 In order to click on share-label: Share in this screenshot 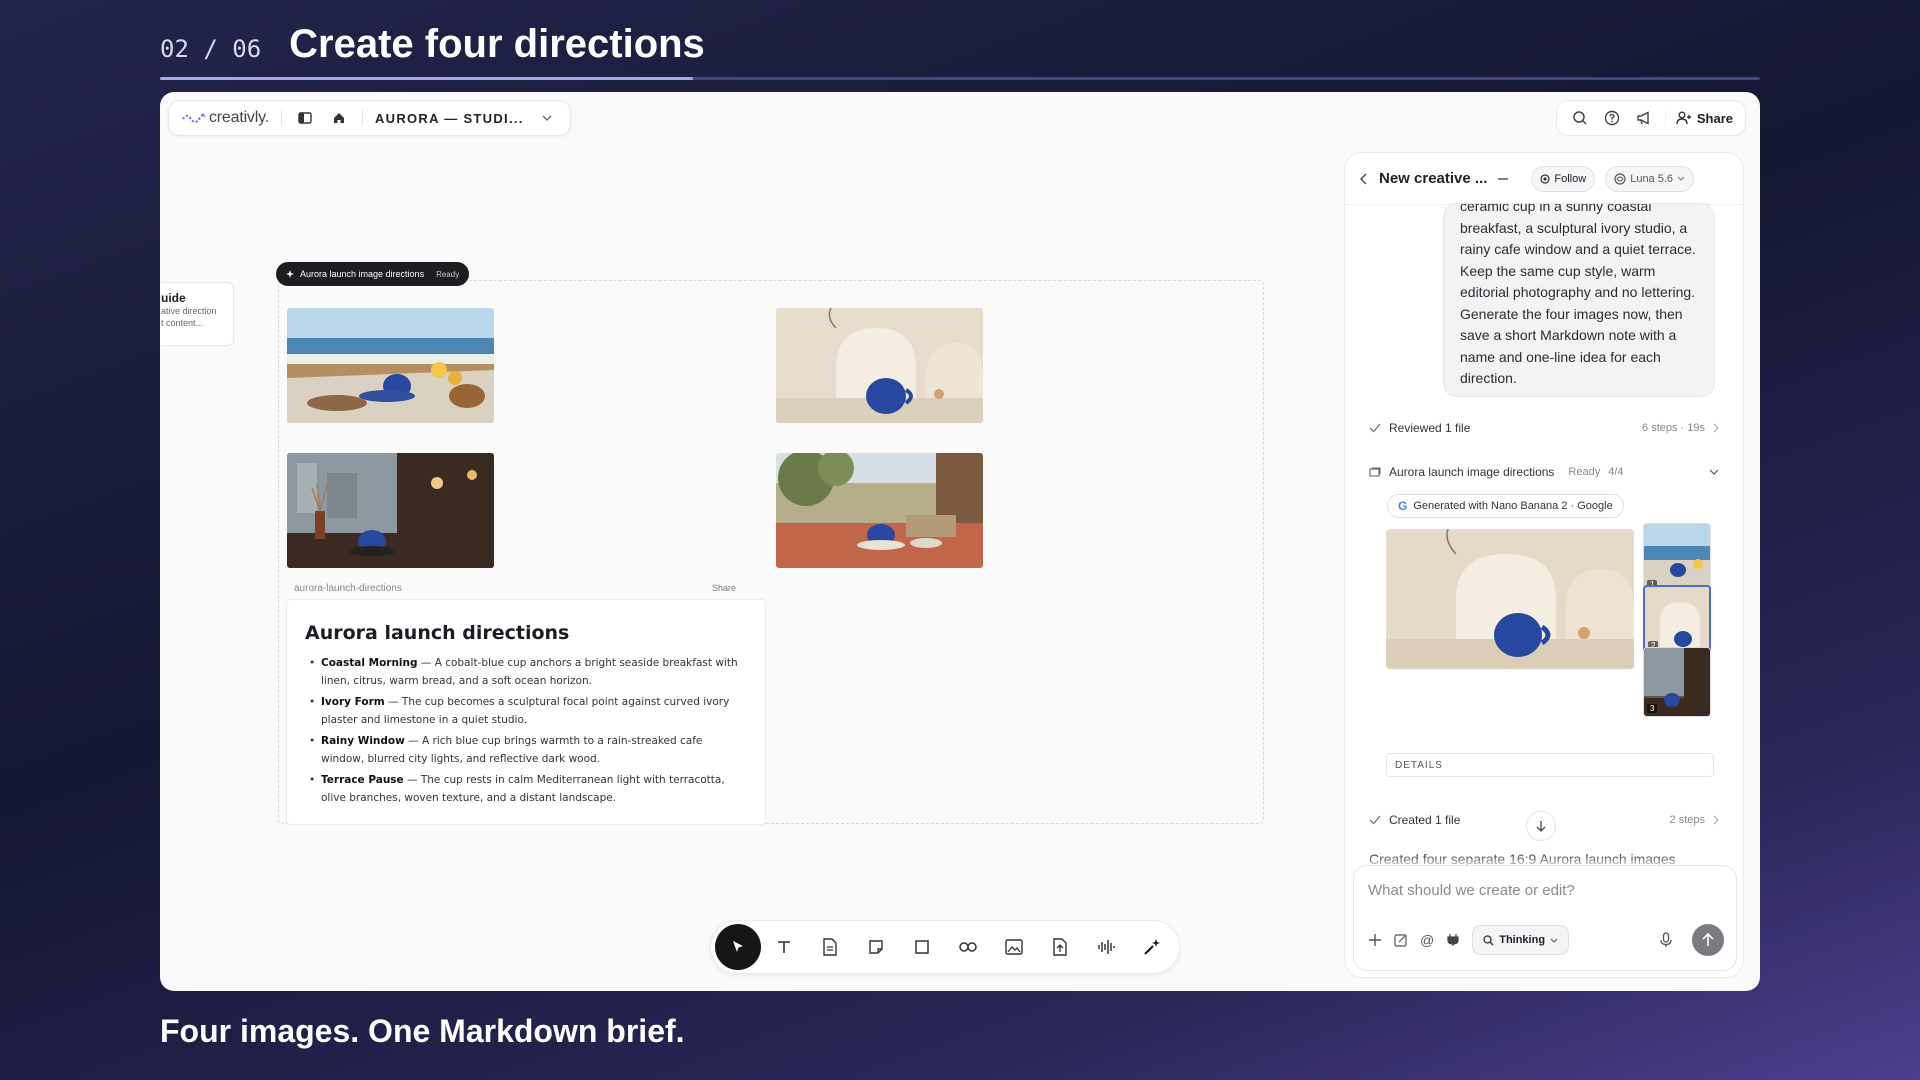, I will do `click(1714, 118)`.